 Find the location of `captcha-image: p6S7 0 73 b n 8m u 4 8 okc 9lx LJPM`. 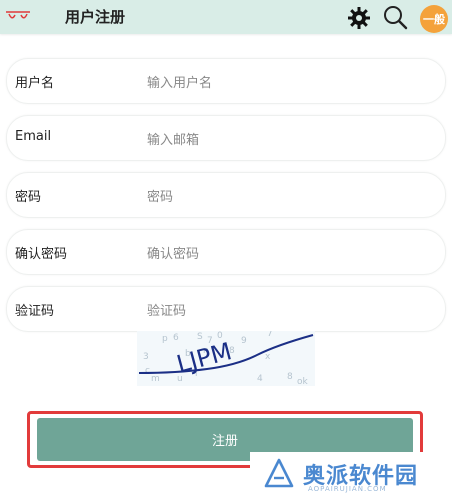

captcha-image: p6S7 0 73 b n 8m u 4 8 okc 9lx LJPM is located at coordinates (226, 358).